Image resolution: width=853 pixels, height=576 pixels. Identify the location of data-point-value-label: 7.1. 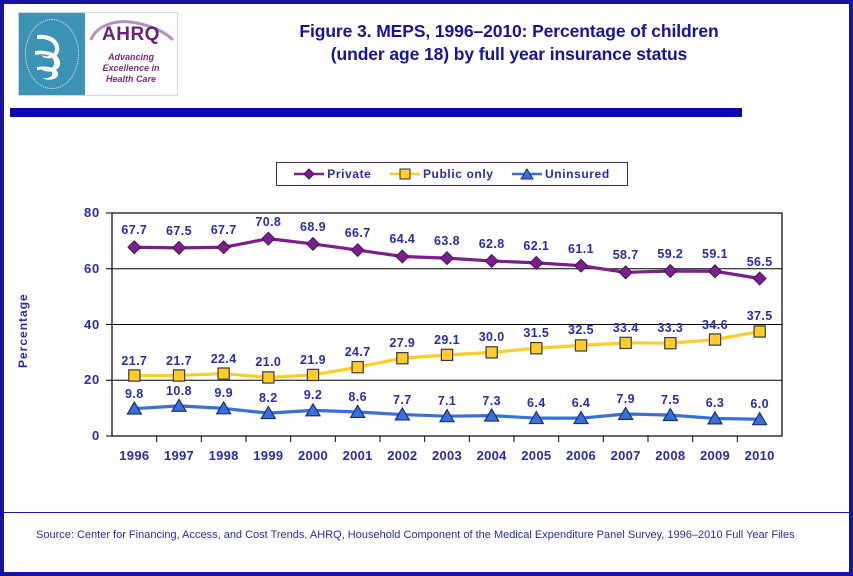
(447, 401).